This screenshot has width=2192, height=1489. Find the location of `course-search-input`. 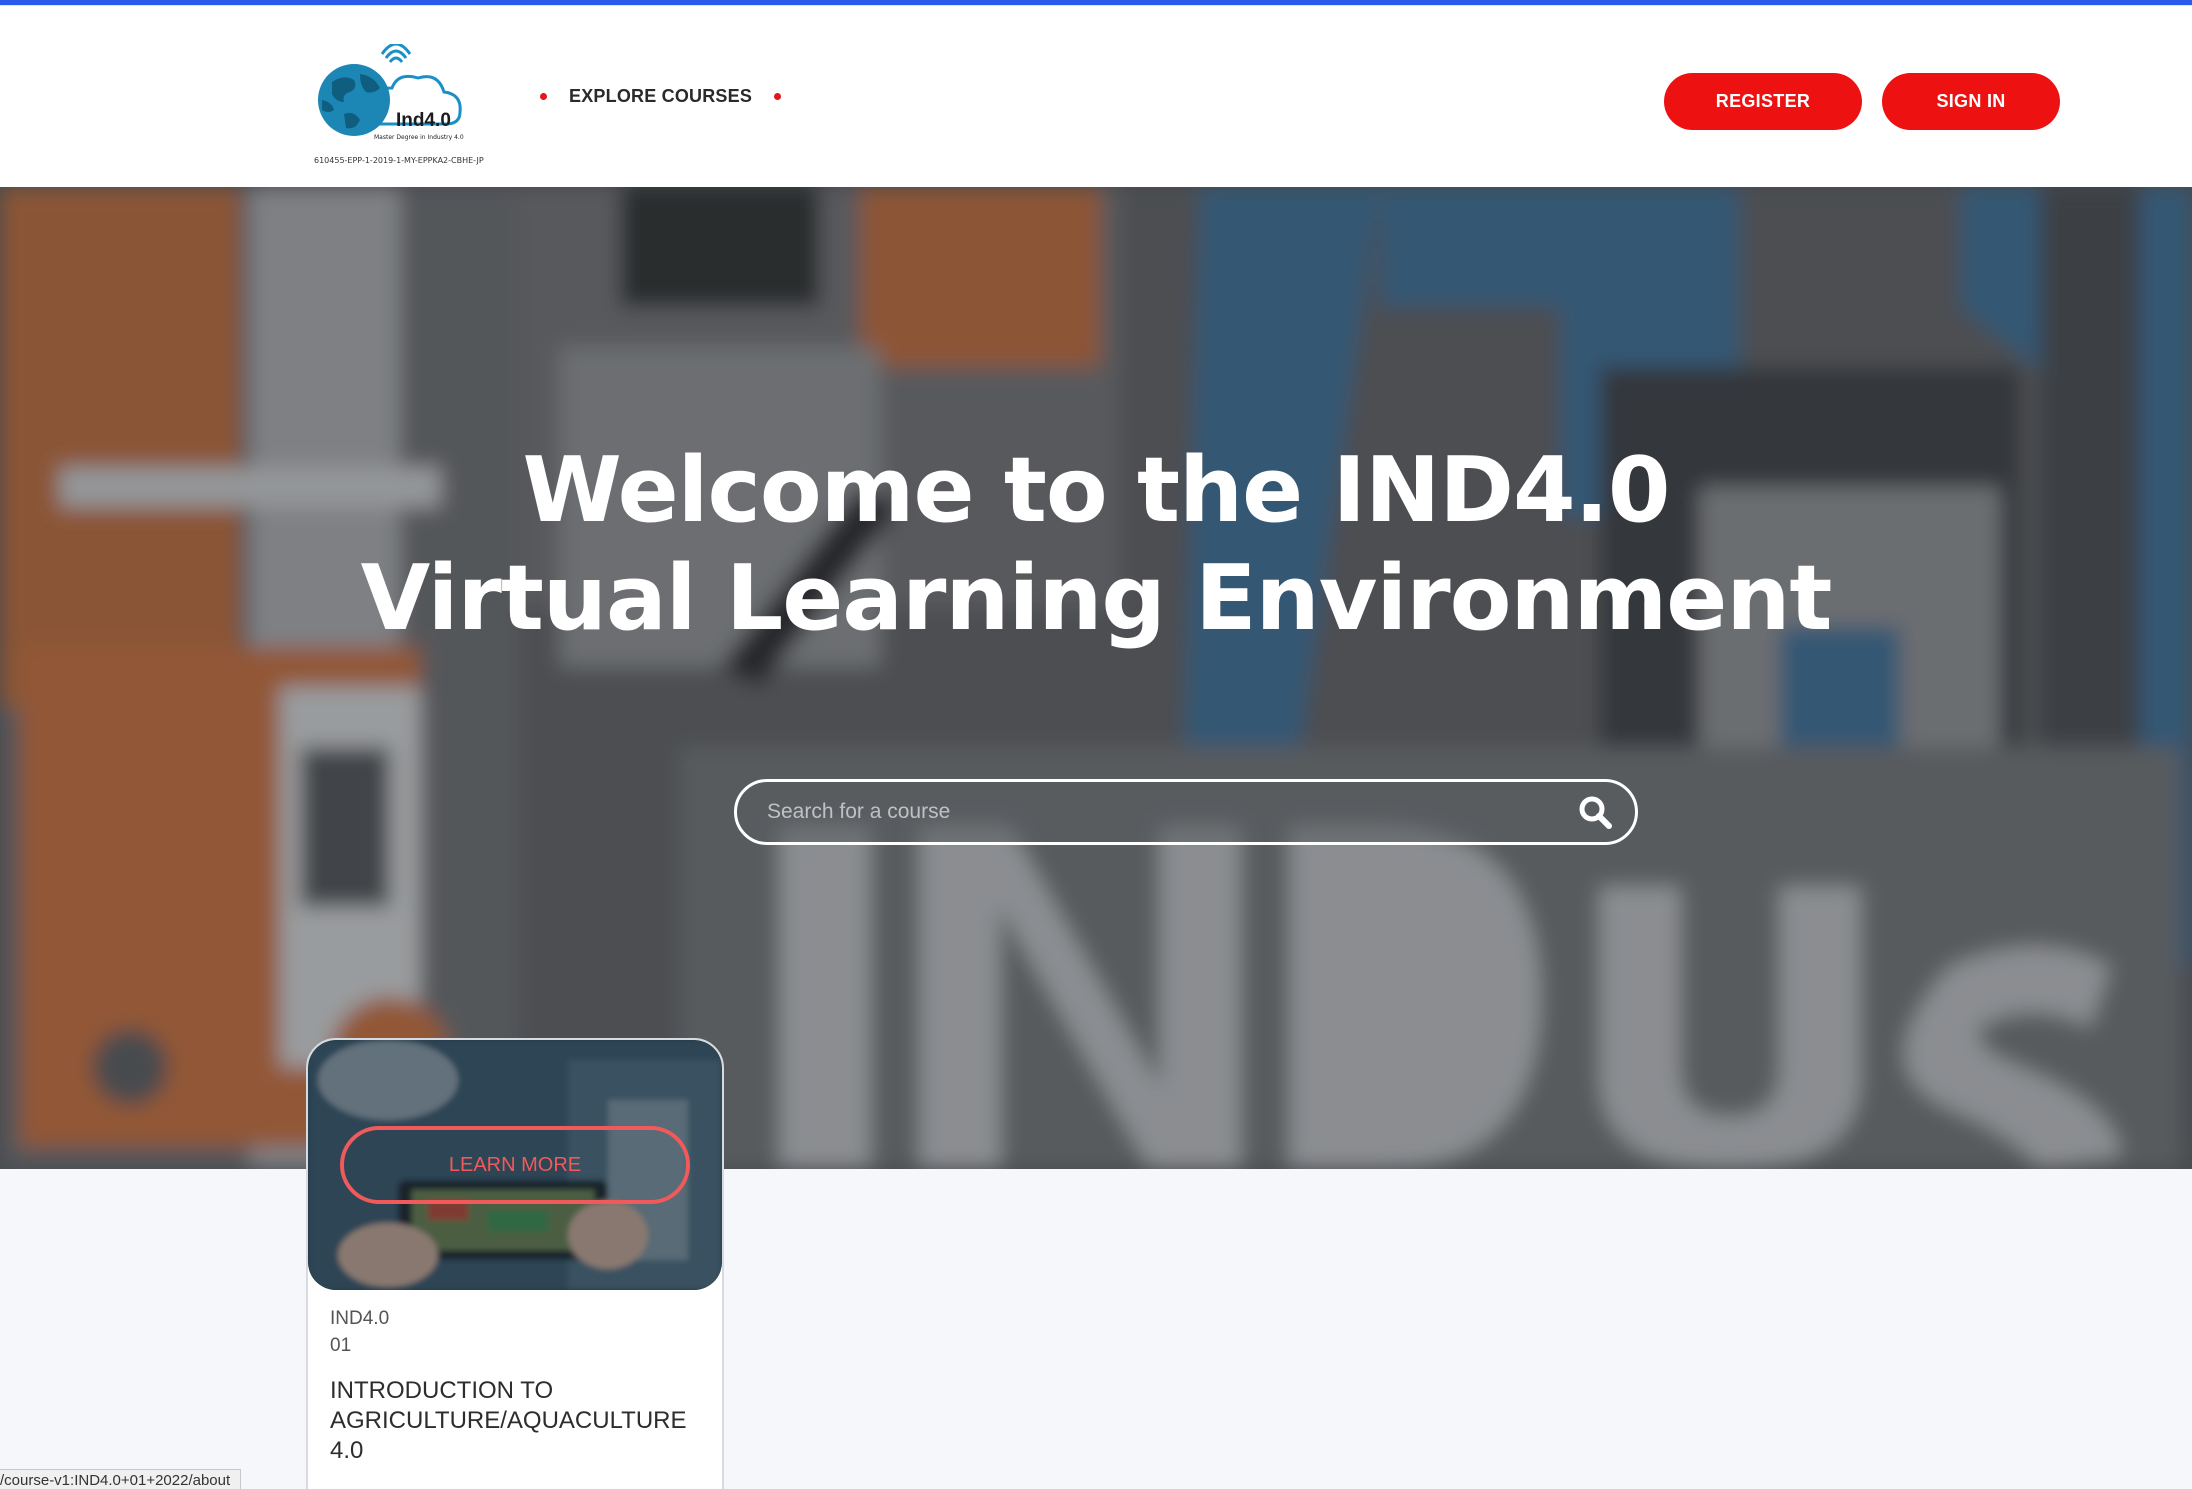

course-search-input is located at coordinates (1151, 812).